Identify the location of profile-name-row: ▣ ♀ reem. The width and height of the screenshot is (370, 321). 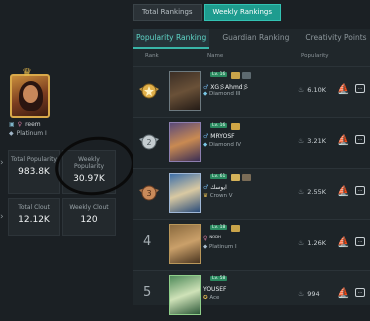
(25, 124).